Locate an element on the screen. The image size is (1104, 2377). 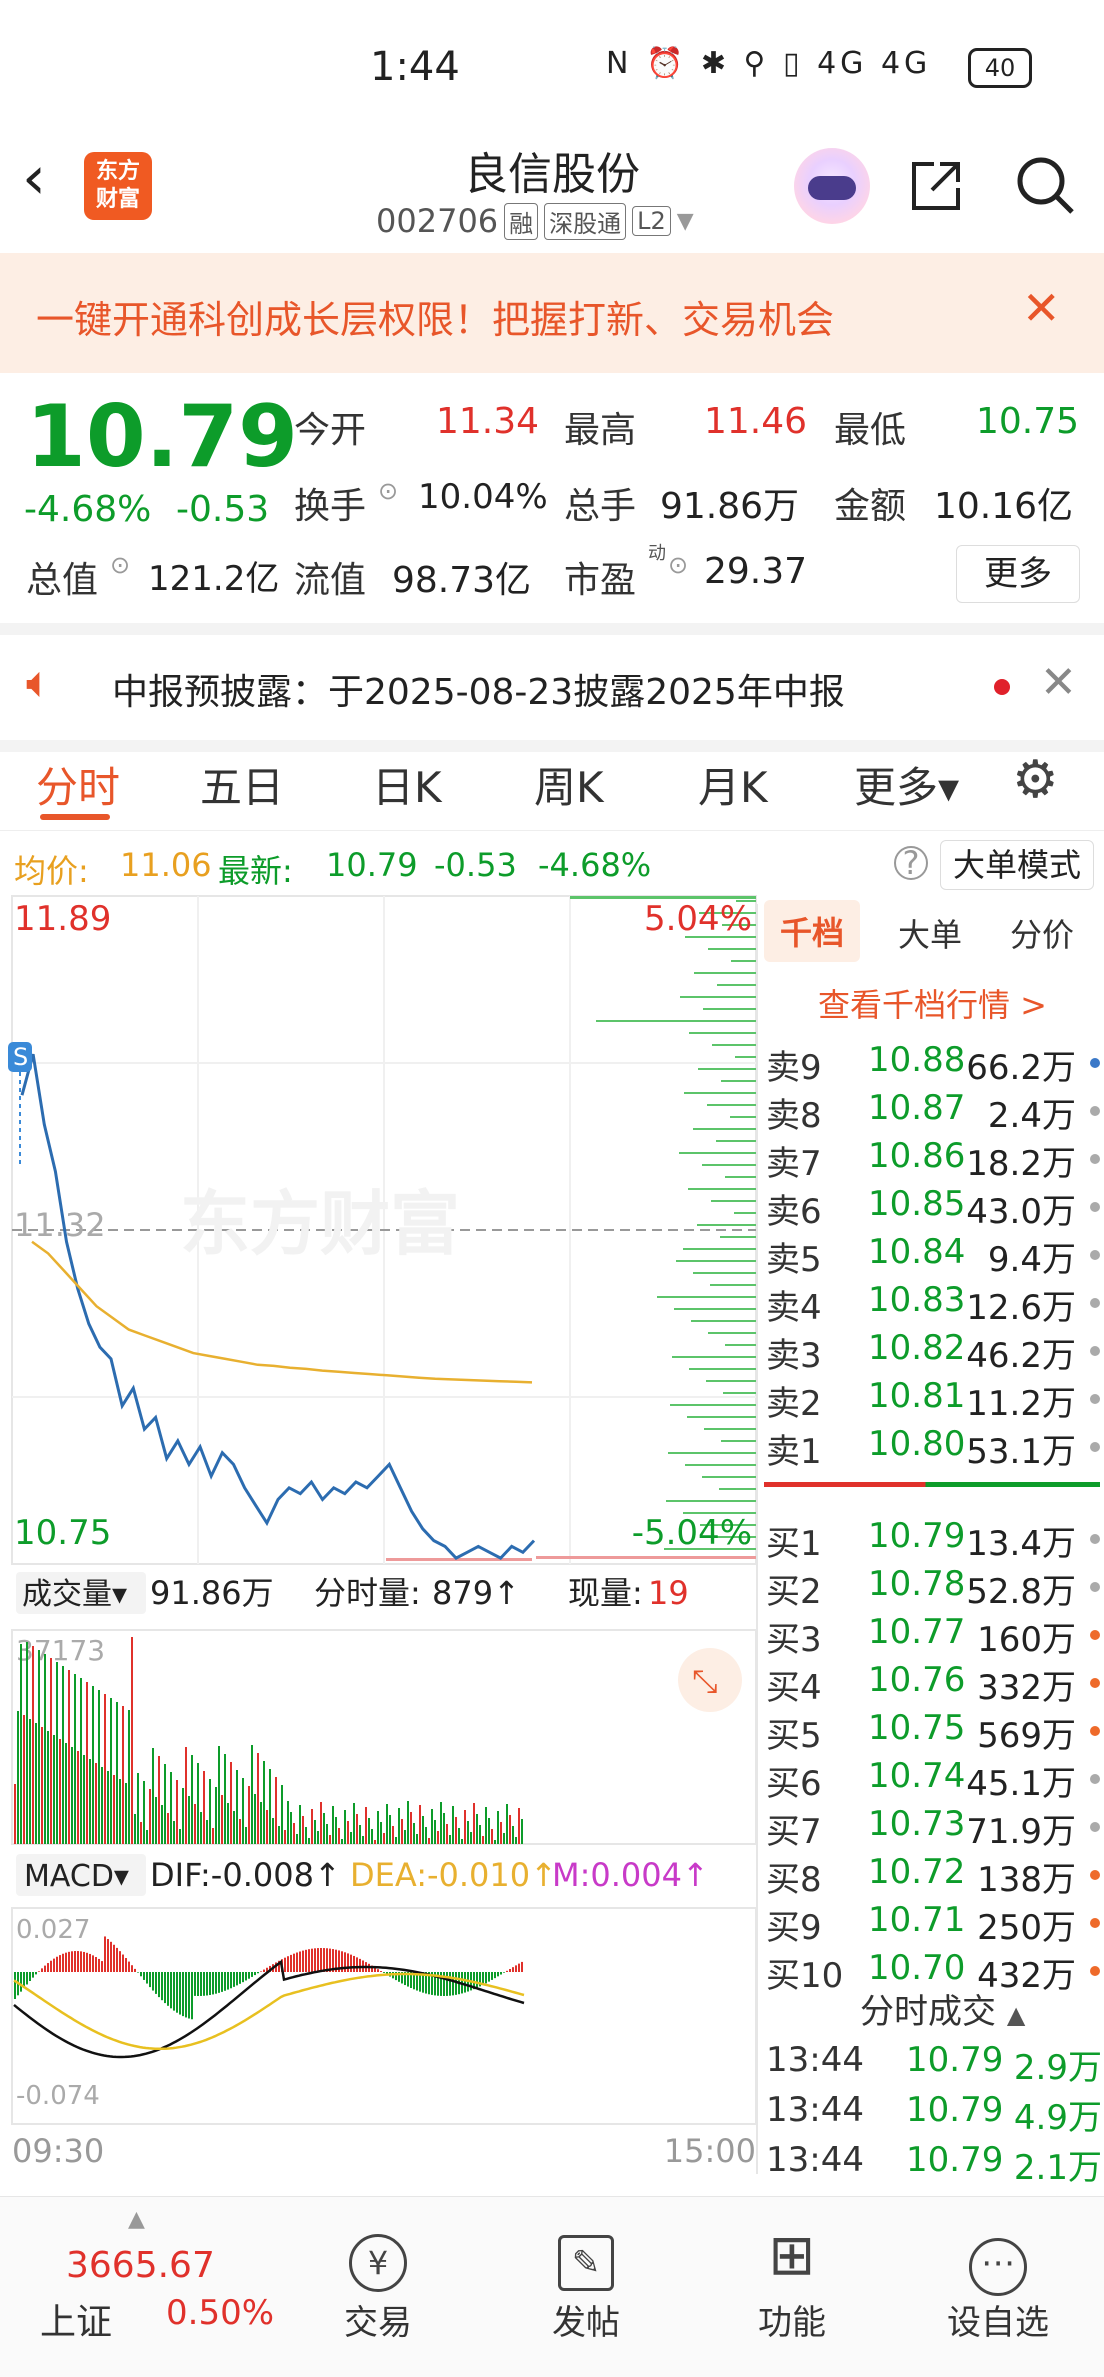
nav-trade: ¥ 交易 is located at coordinates (378, 2283).